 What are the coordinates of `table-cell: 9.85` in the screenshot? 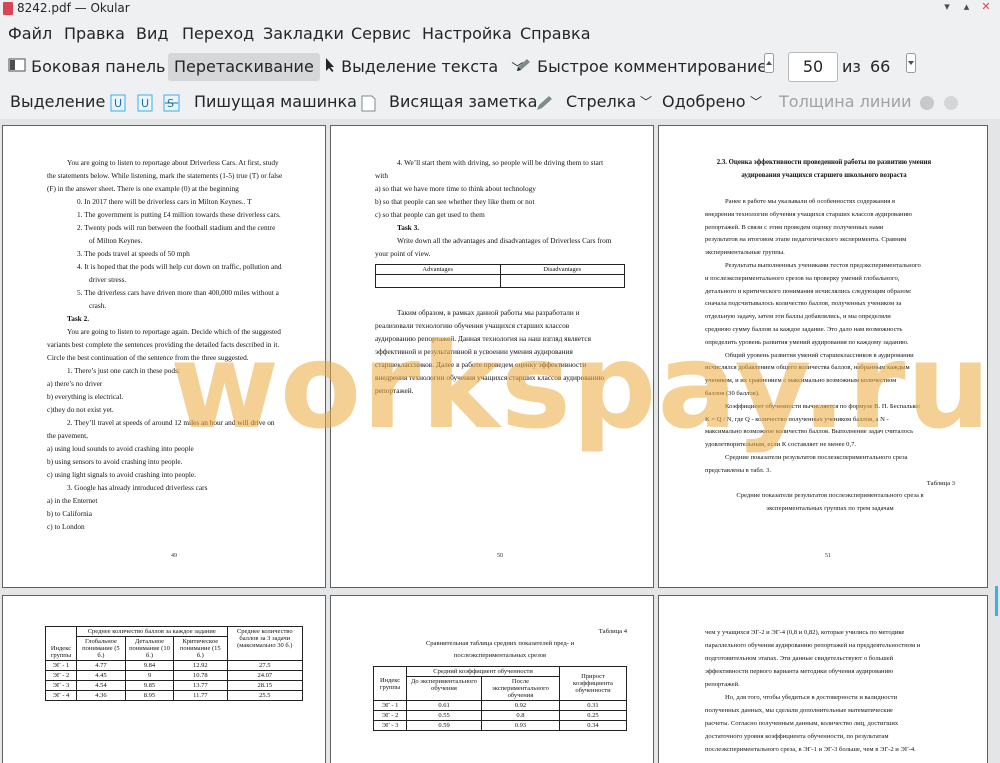 It's located at (149, 685).